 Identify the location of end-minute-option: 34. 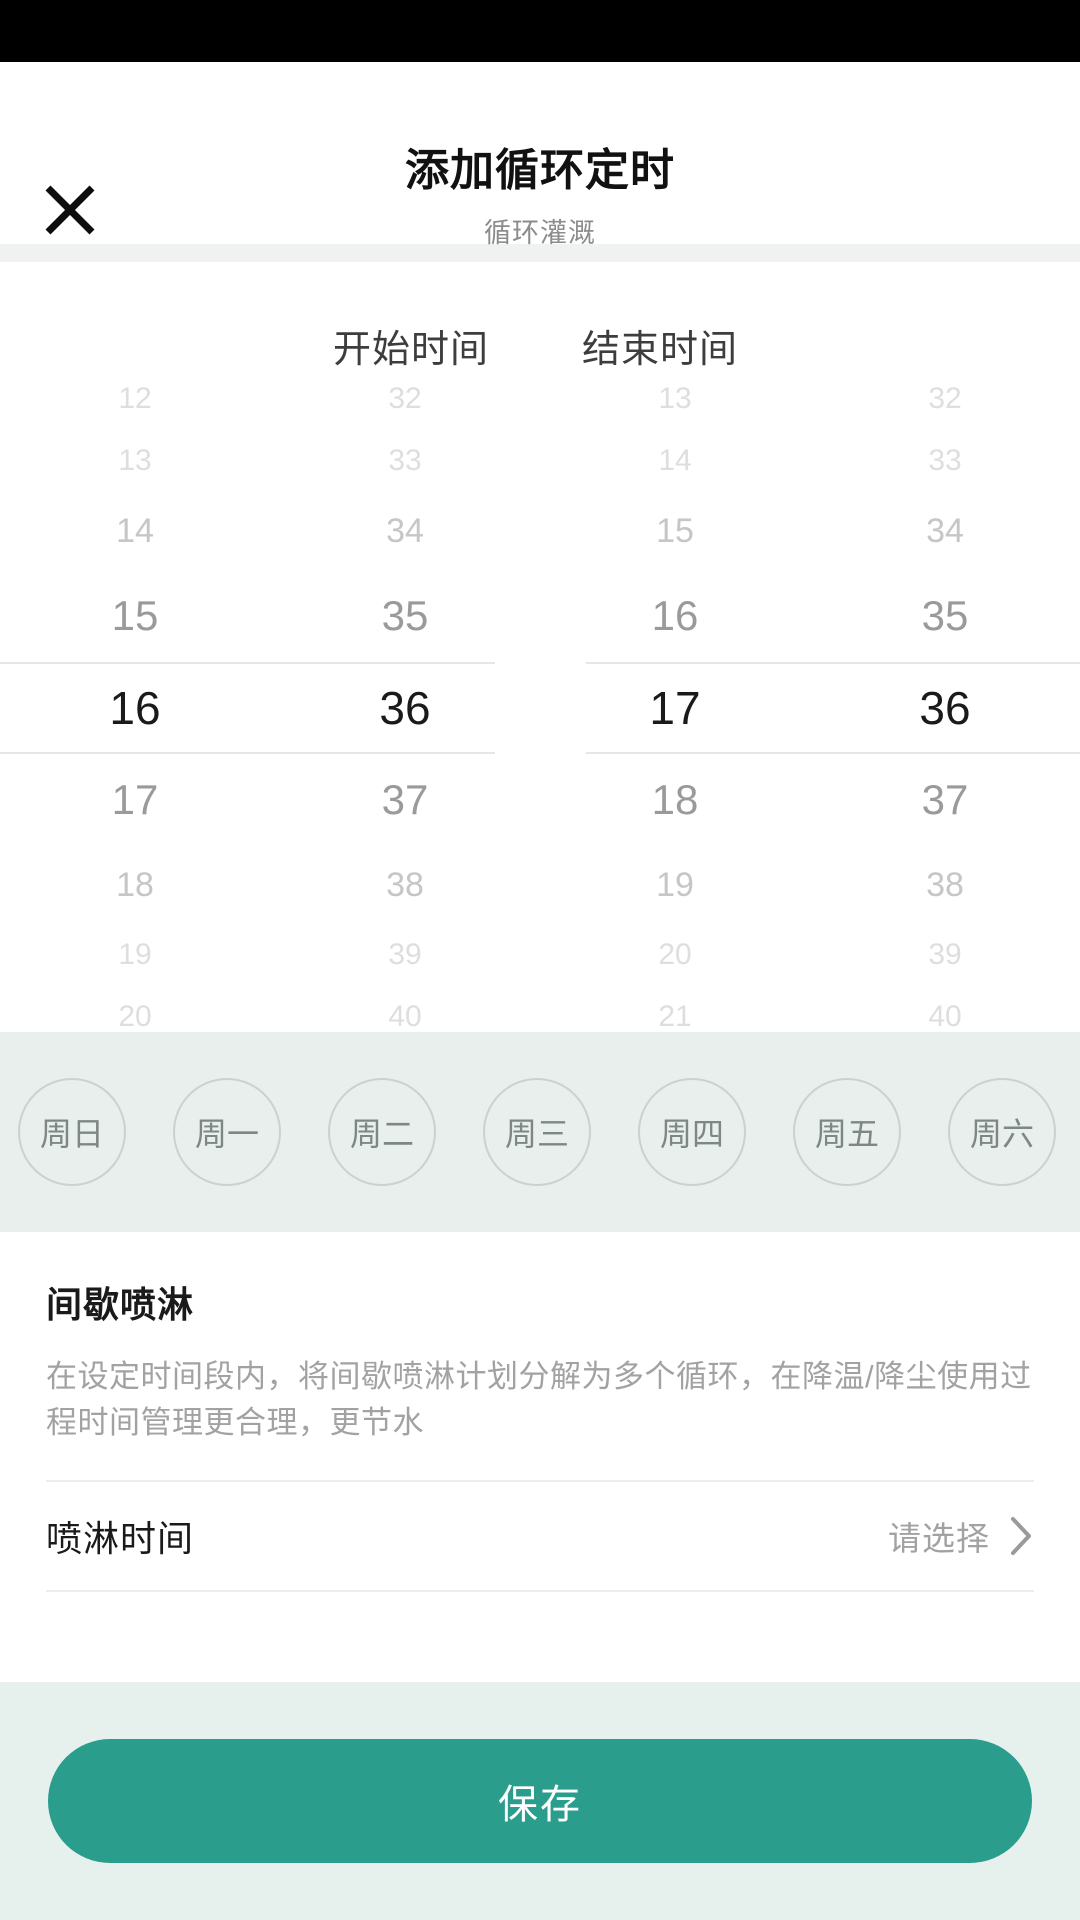
(945, 531).